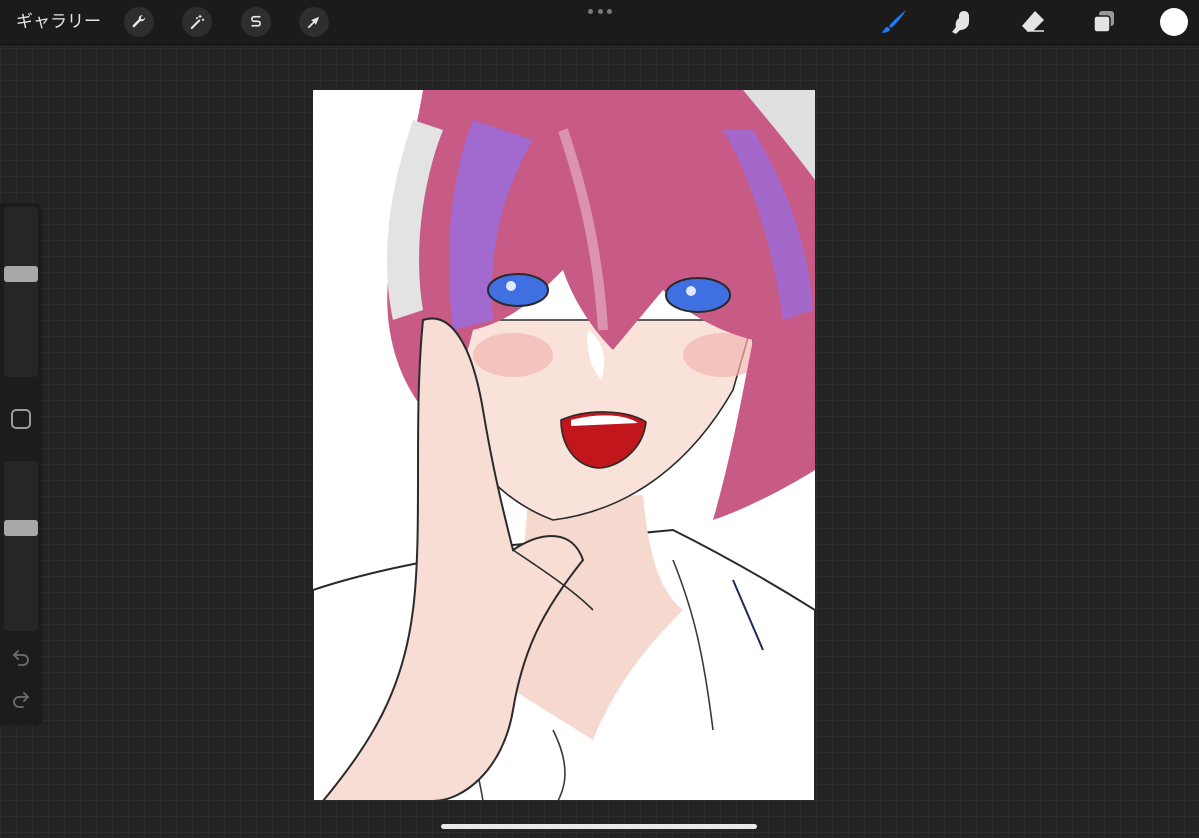 This screenshot has height=838, width=1199. Describe the element at coordinates (1174, 22) in the screenshot. I see `color-swatch-button` at that location.